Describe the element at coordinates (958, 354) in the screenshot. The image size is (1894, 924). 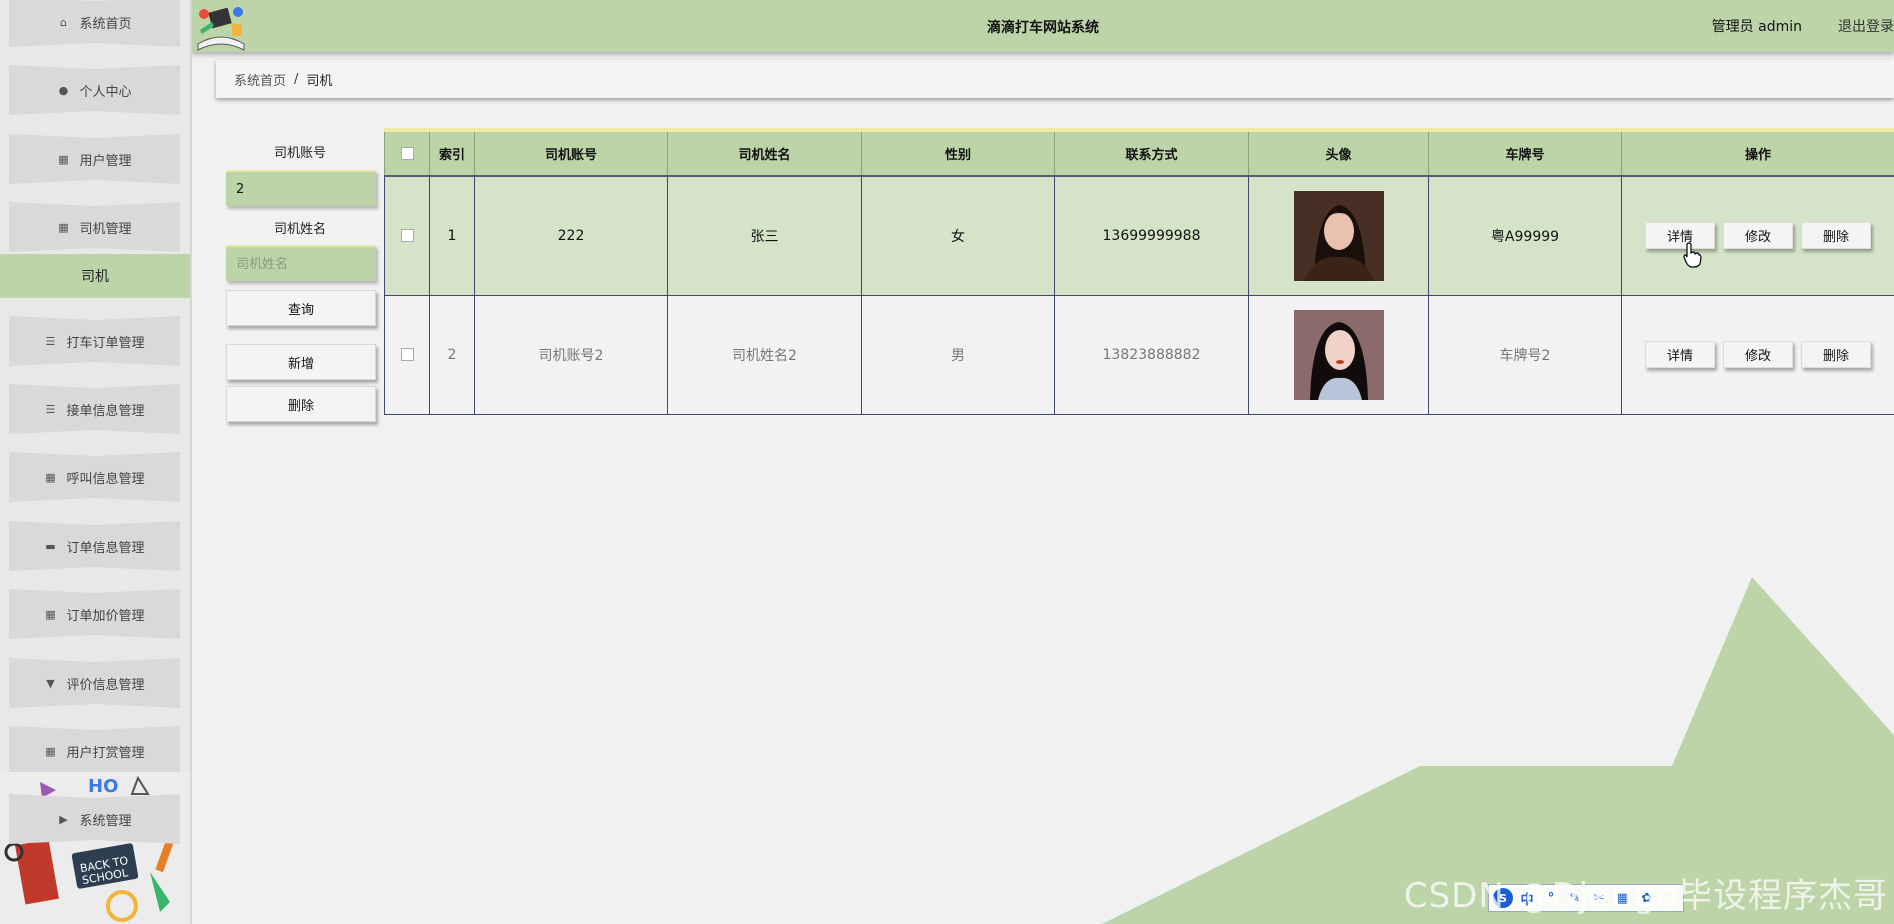
I see `cell-gender: 男` at that location.